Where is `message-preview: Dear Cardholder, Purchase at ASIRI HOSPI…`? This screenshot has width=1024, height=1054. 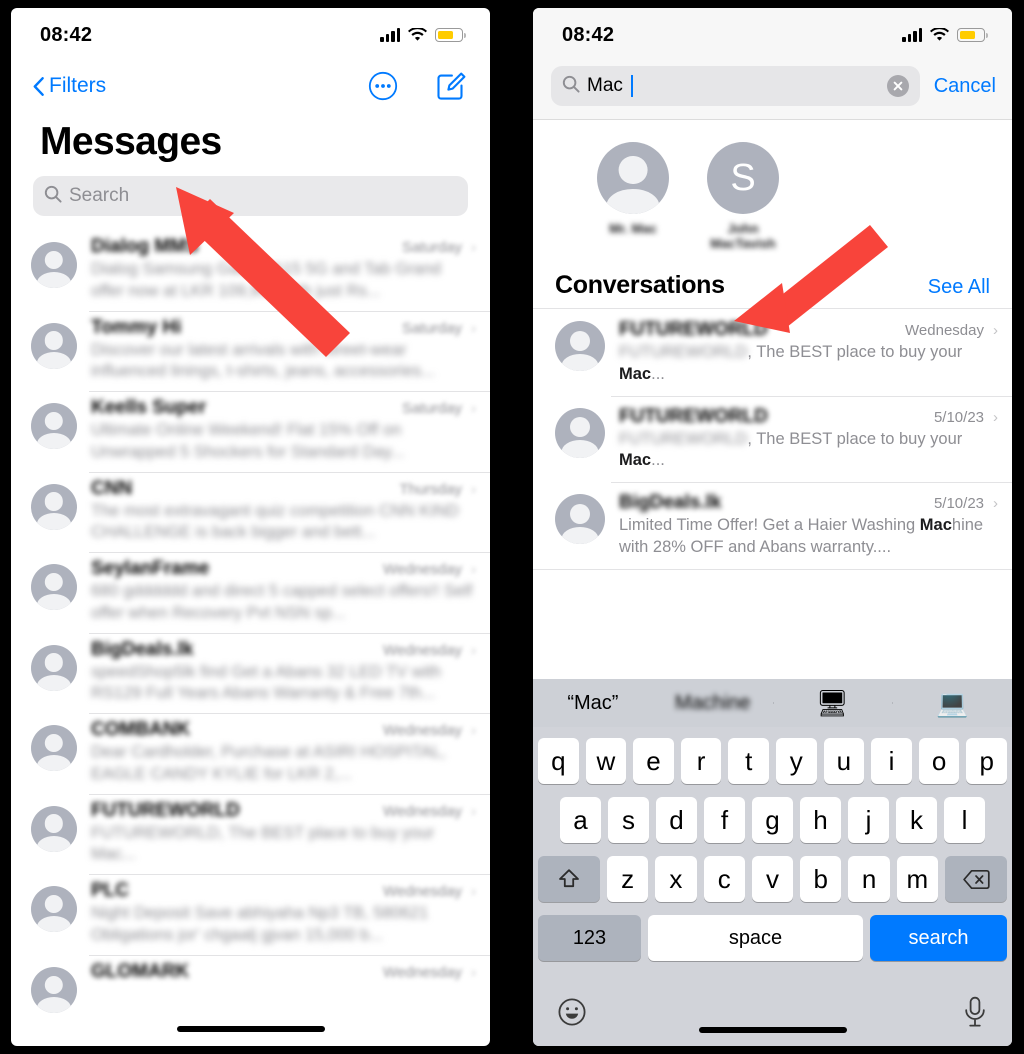 message-preview: Dear Cardholder, Purchase at ASIRI HOSPI… is located at coordinates (268, 763).